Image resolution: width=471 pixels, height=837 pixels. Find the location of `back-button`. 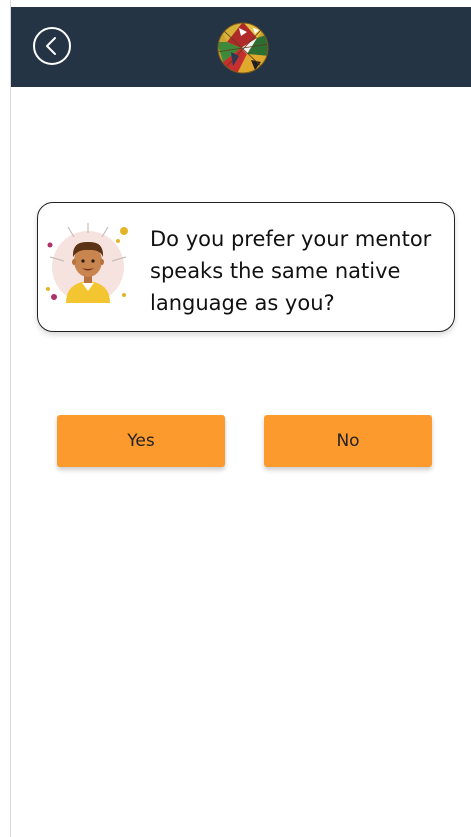

back-button is located at coordinates (52, 46).